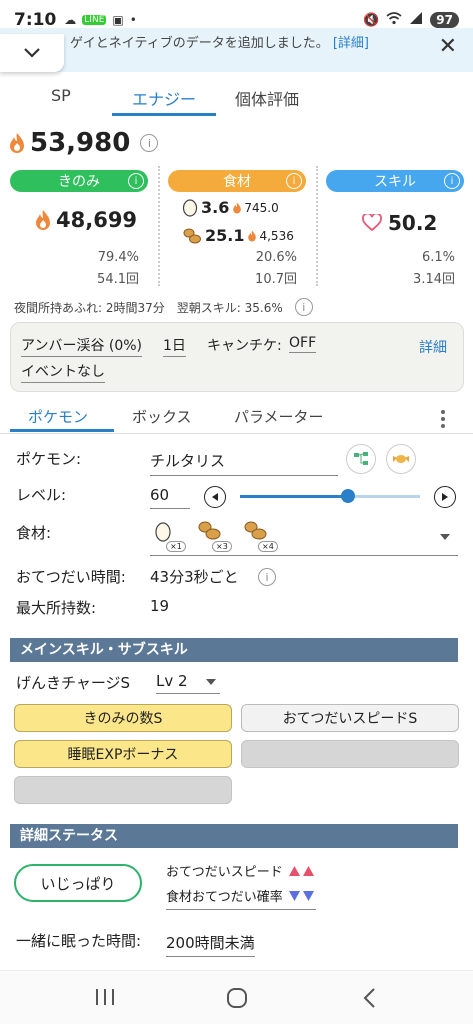 Image resolution: width=473 pixels, height=1024 pixels. I want to click on sub-skill-chip: おてつだいスピードS, so click(350, 718).